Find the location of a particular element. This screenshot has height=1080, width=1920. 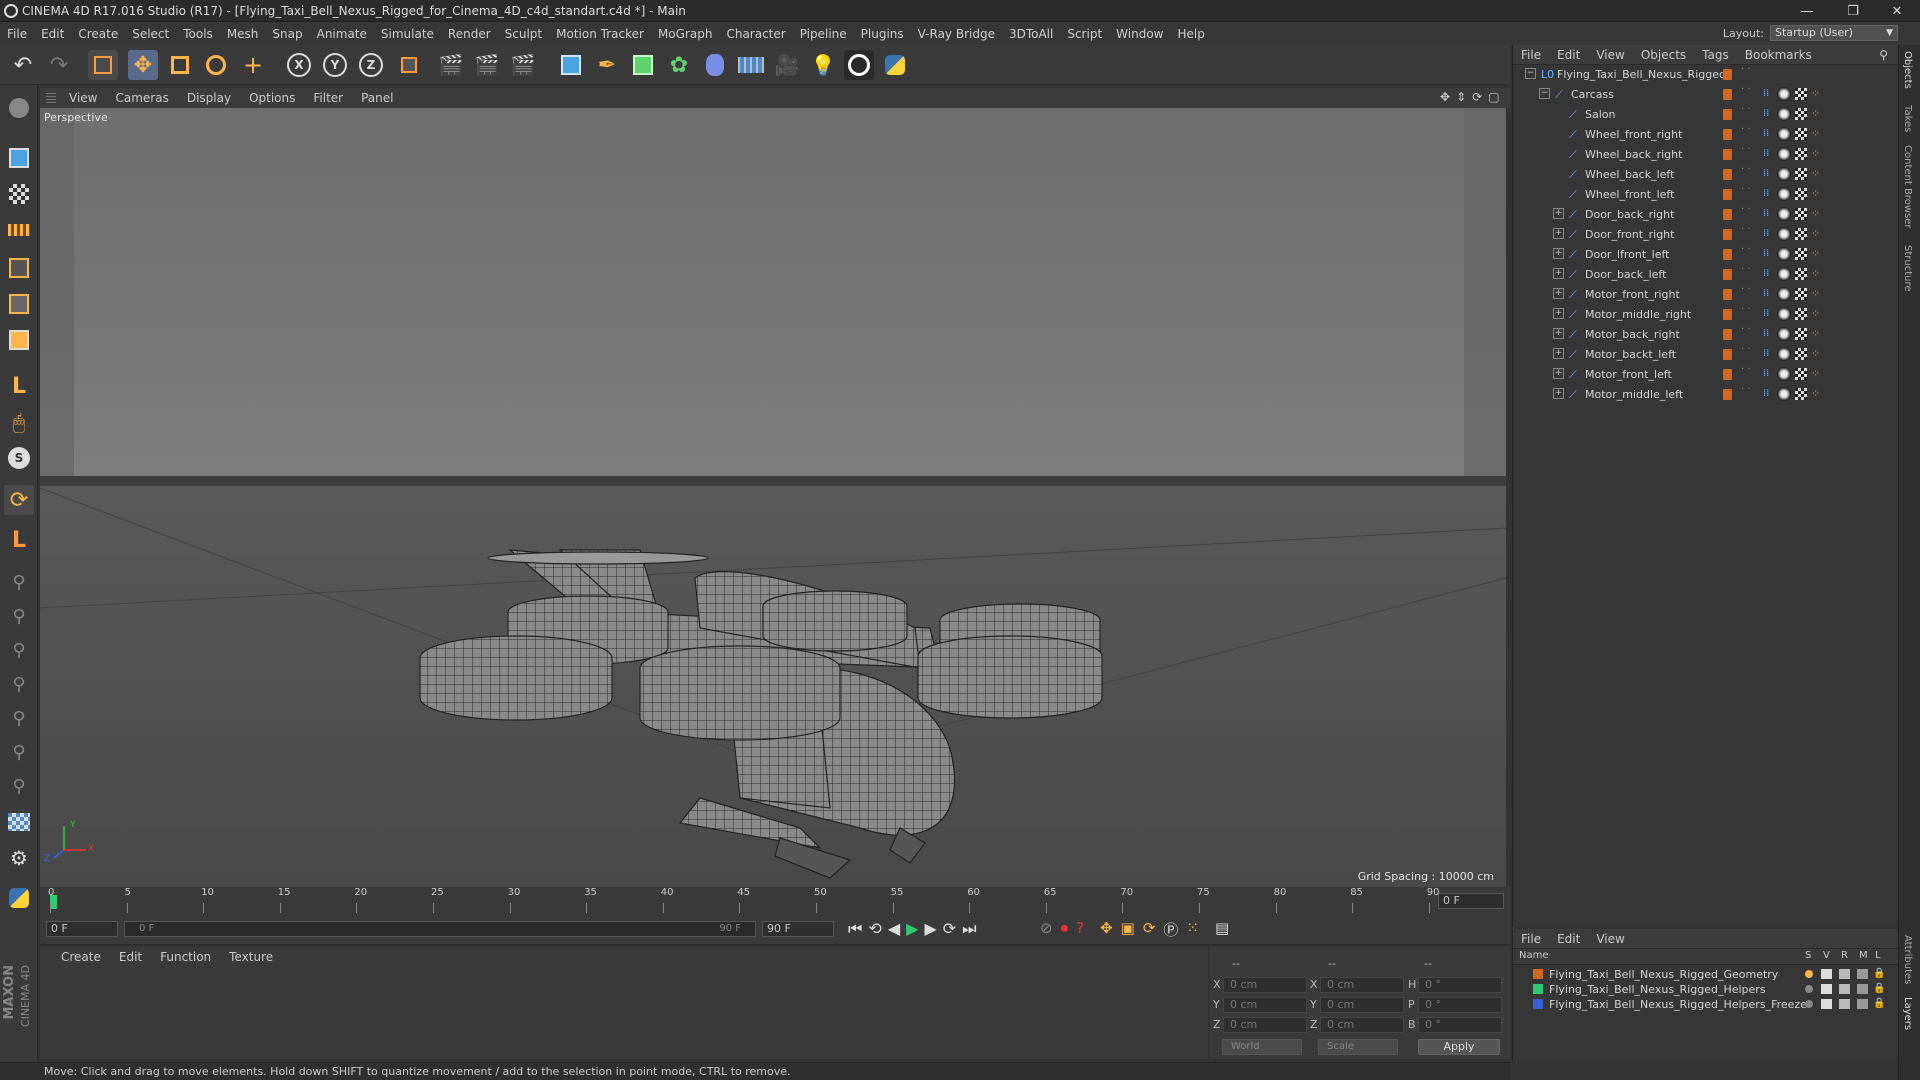

texture-mode-icon is located at coordinates (19, 194).